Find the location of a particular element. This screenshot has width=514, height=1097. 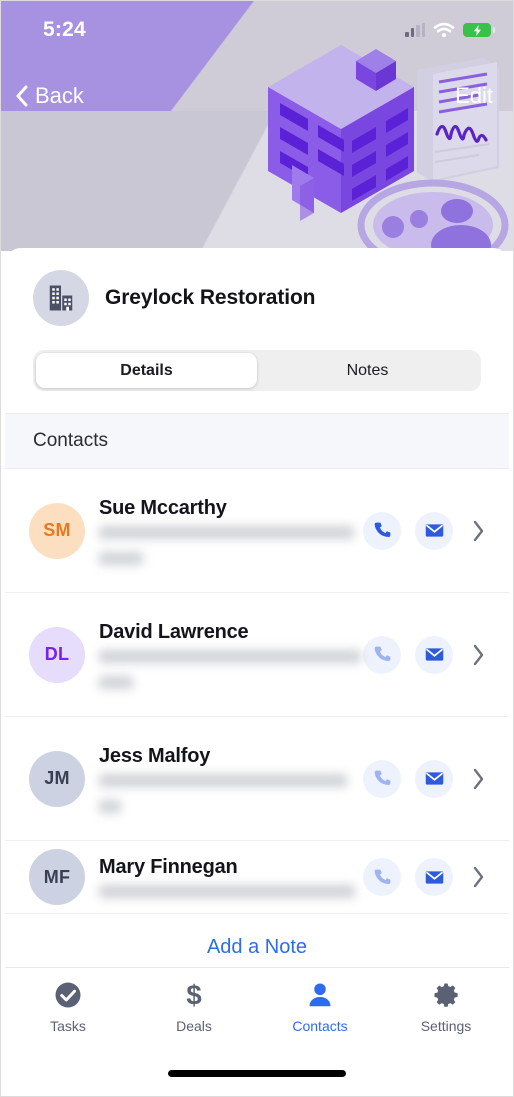

avatar: SM is located at coordinates (57, 530).